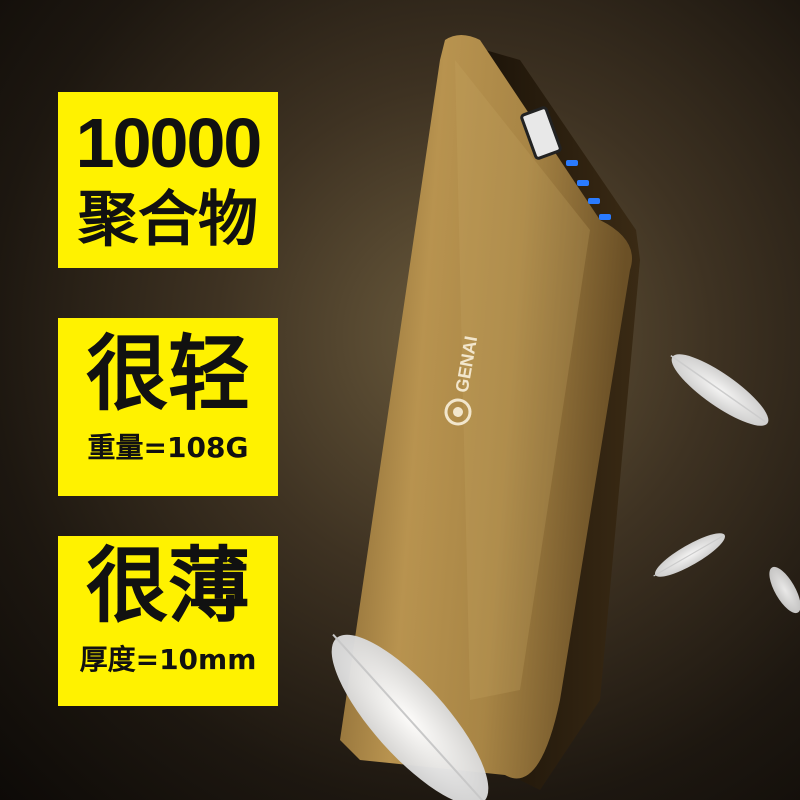 Image resolution: width=800 pixels, height=800 pixels. Describe the element at coordinates (689, 555) in the screenshot. I see `feather-right-middle` at that location.